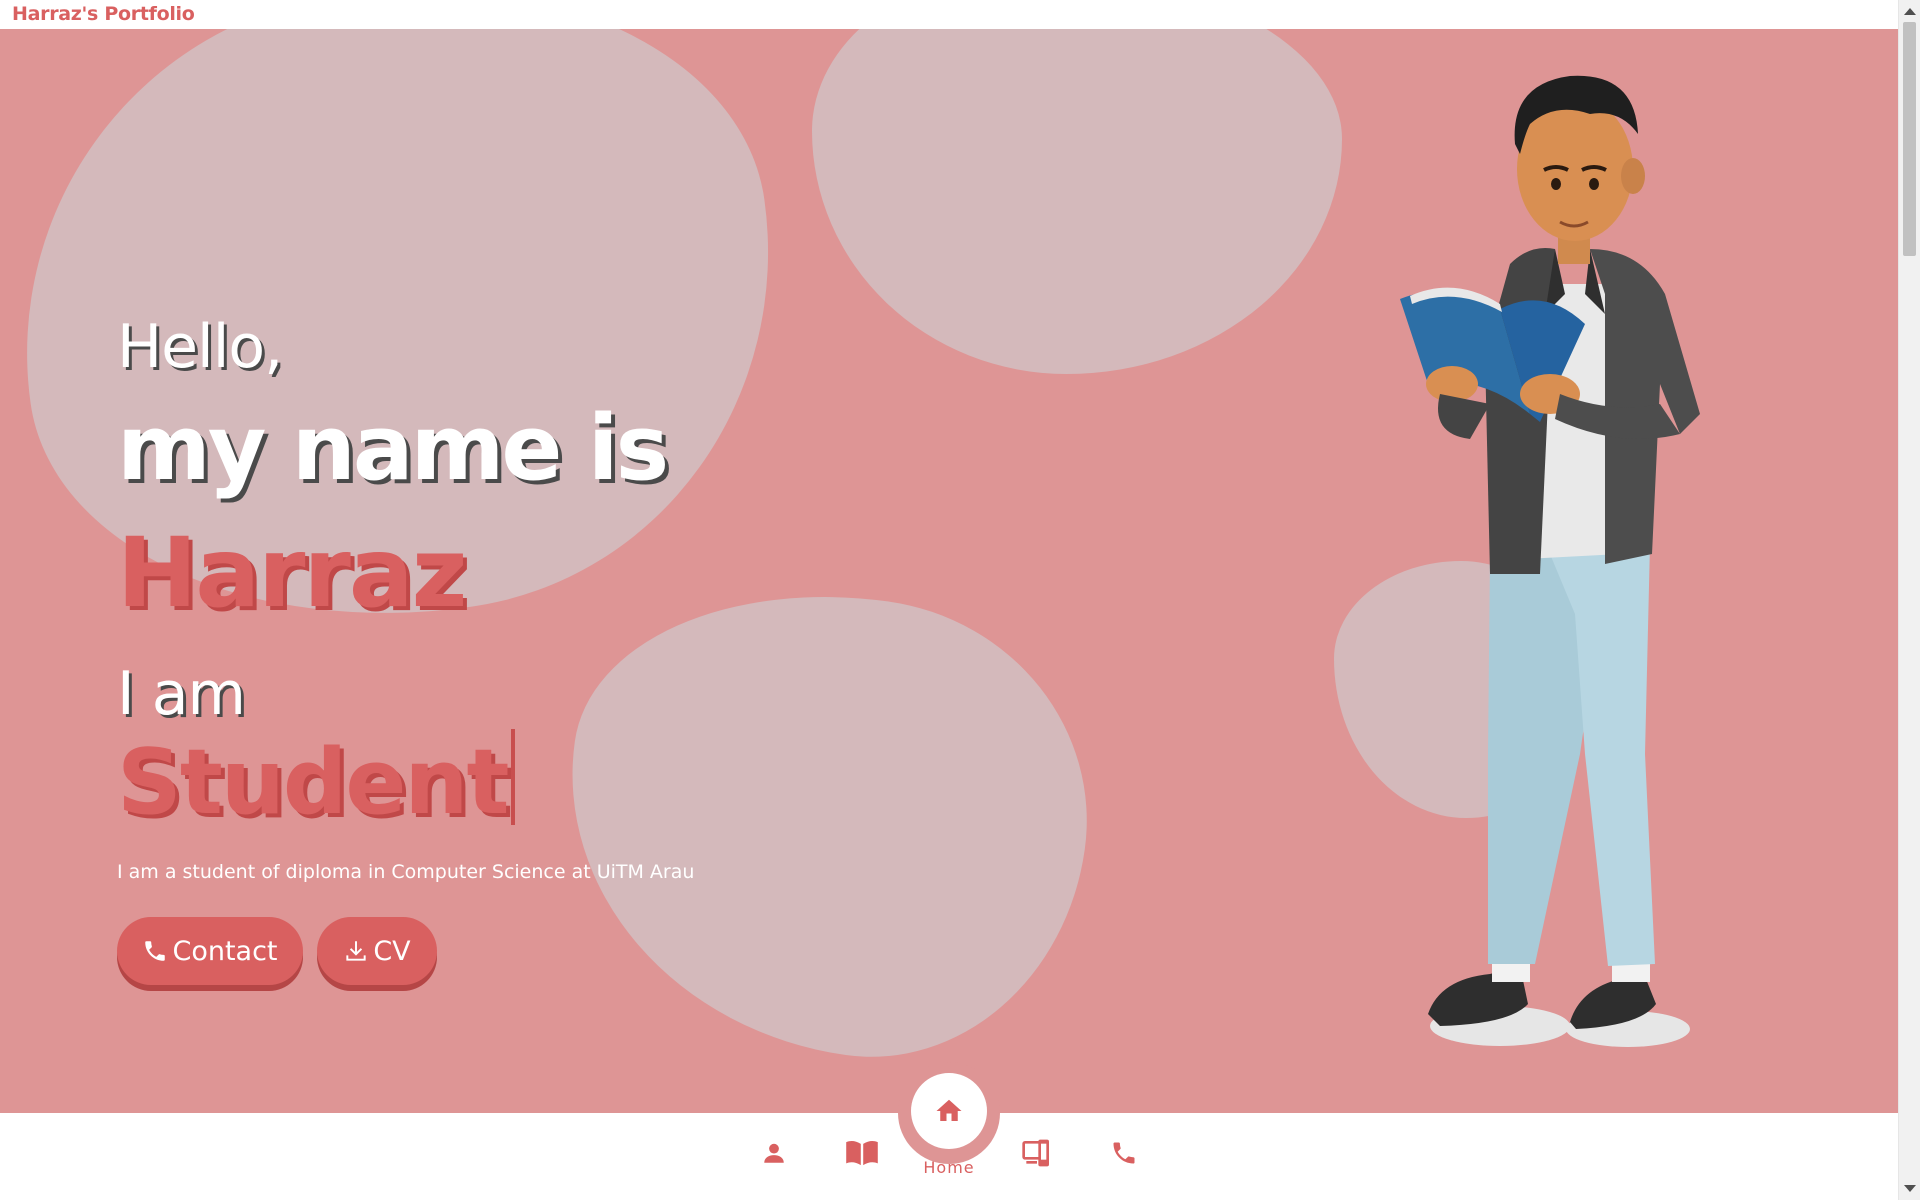  I want to click on nav-home-button, so click(949, 1111).